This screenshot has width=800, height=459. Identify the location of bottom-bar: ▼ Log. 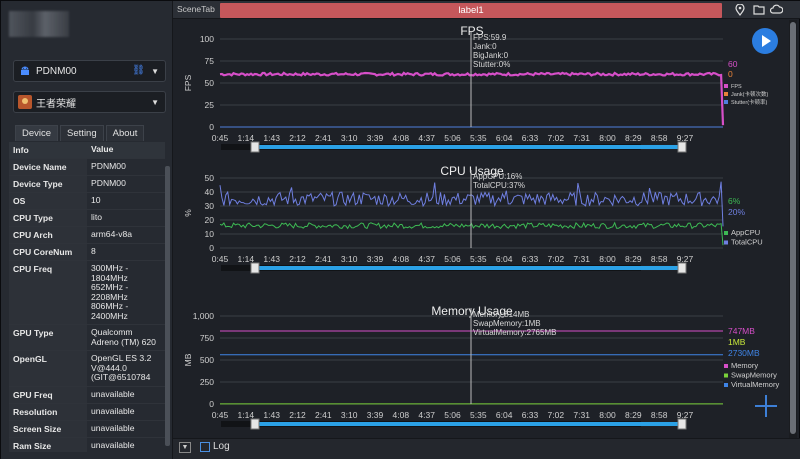
(486, 448).